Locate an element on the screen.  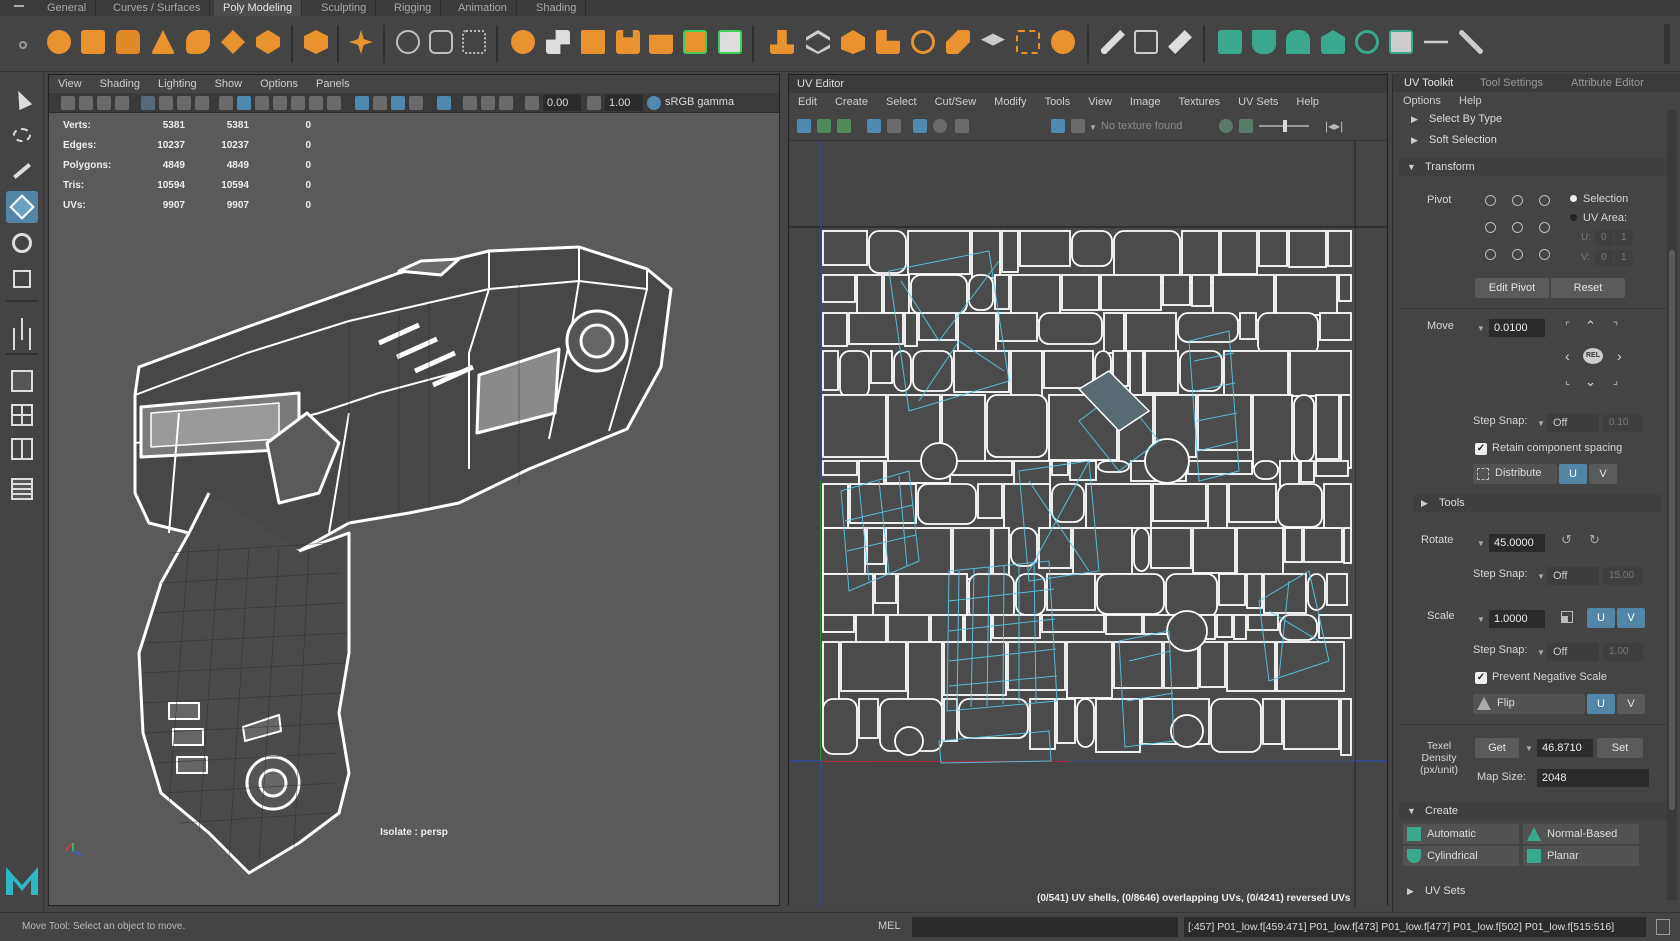
planar-map-button: Planar is located at coordinates (1581, 856).